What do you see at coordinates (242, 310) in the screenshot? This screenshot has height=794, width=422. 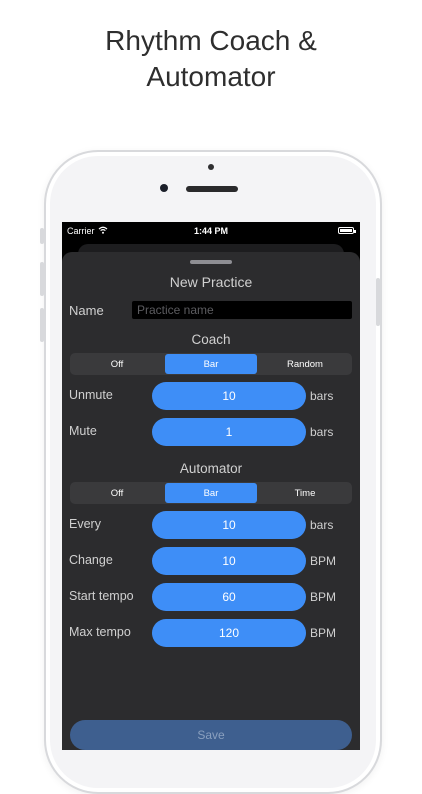 I see `practice-name-input` at bounding box center [242, 310].